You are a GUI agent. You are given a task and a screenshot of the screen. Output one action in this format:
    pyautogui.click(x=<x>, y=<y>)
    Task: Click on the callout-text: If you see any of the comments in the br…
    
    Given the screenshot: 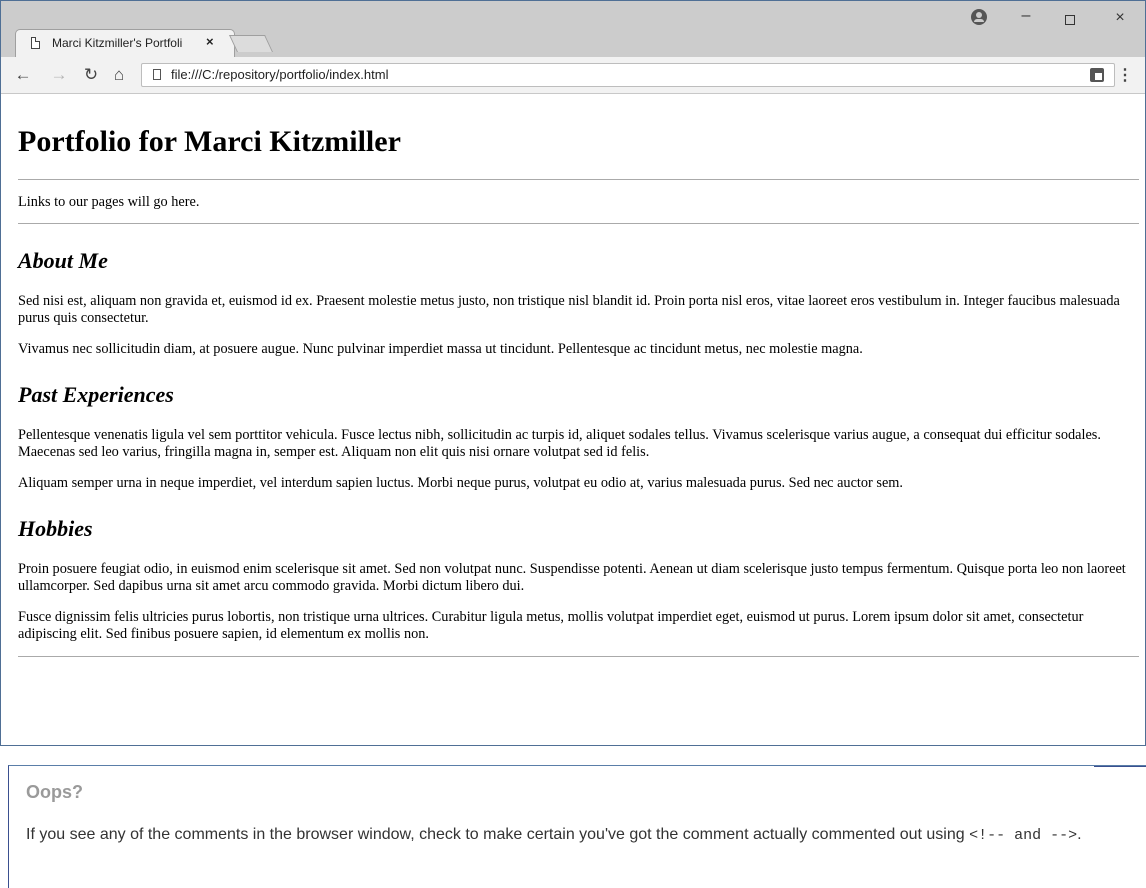 What is the action you would take?
    pyautogui.click(x=498, y=834)
    